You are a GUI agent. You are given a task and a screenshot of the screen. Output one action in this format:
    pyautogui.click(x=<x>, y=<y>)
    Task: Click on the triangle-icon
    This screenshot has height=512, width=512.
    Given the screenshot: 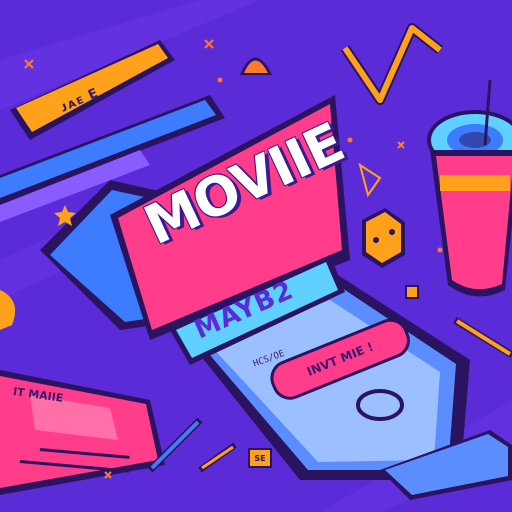 What is the action you would take?
    pyautogui.click(x=370, y=180)
    